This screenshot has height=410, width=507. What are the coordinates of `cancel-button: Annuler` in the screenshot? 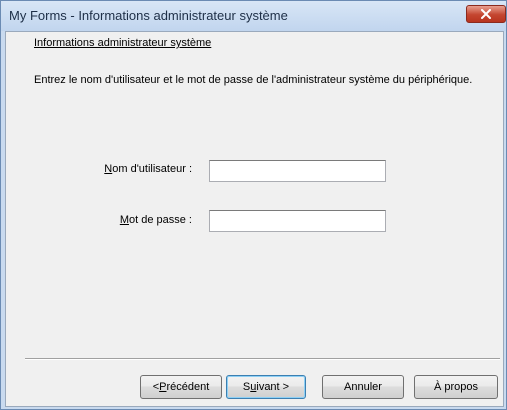 It's located at (363, 387).